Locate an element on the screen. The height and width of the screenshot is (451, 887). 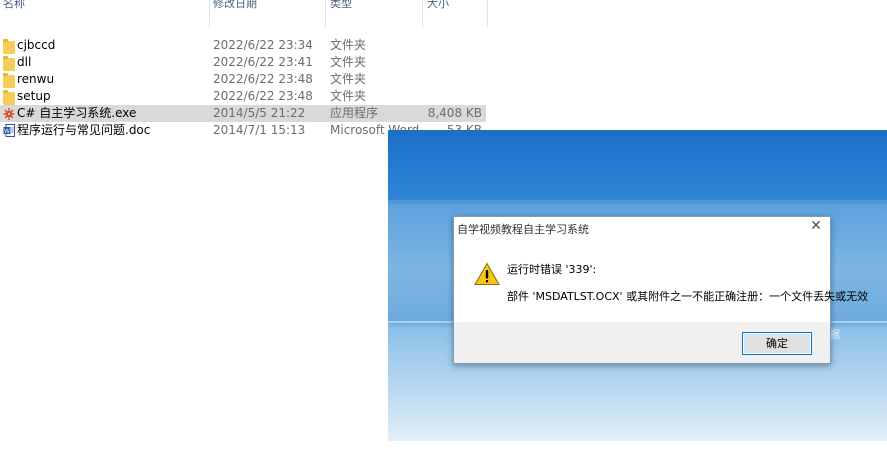
file-row: cjbccd 2022/6/22 23:34 文件夹 is located at coordinates (243, 45).